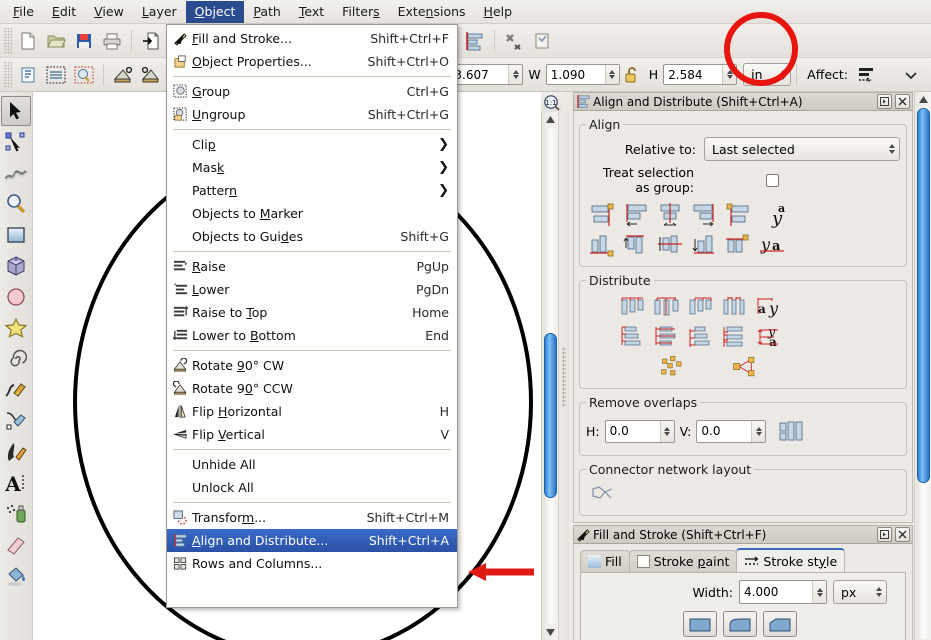  I want to click on align-distribute-icon, so click(475, 41).